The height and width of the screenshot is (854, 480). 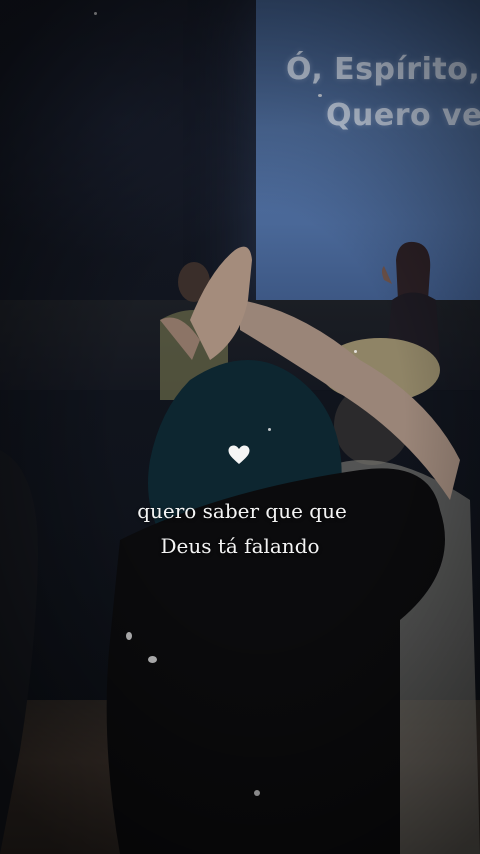 What do you see at coordinates (239, 454) in the screenshot?
I see `white-heart-icon` at bounding box center [239, 454].